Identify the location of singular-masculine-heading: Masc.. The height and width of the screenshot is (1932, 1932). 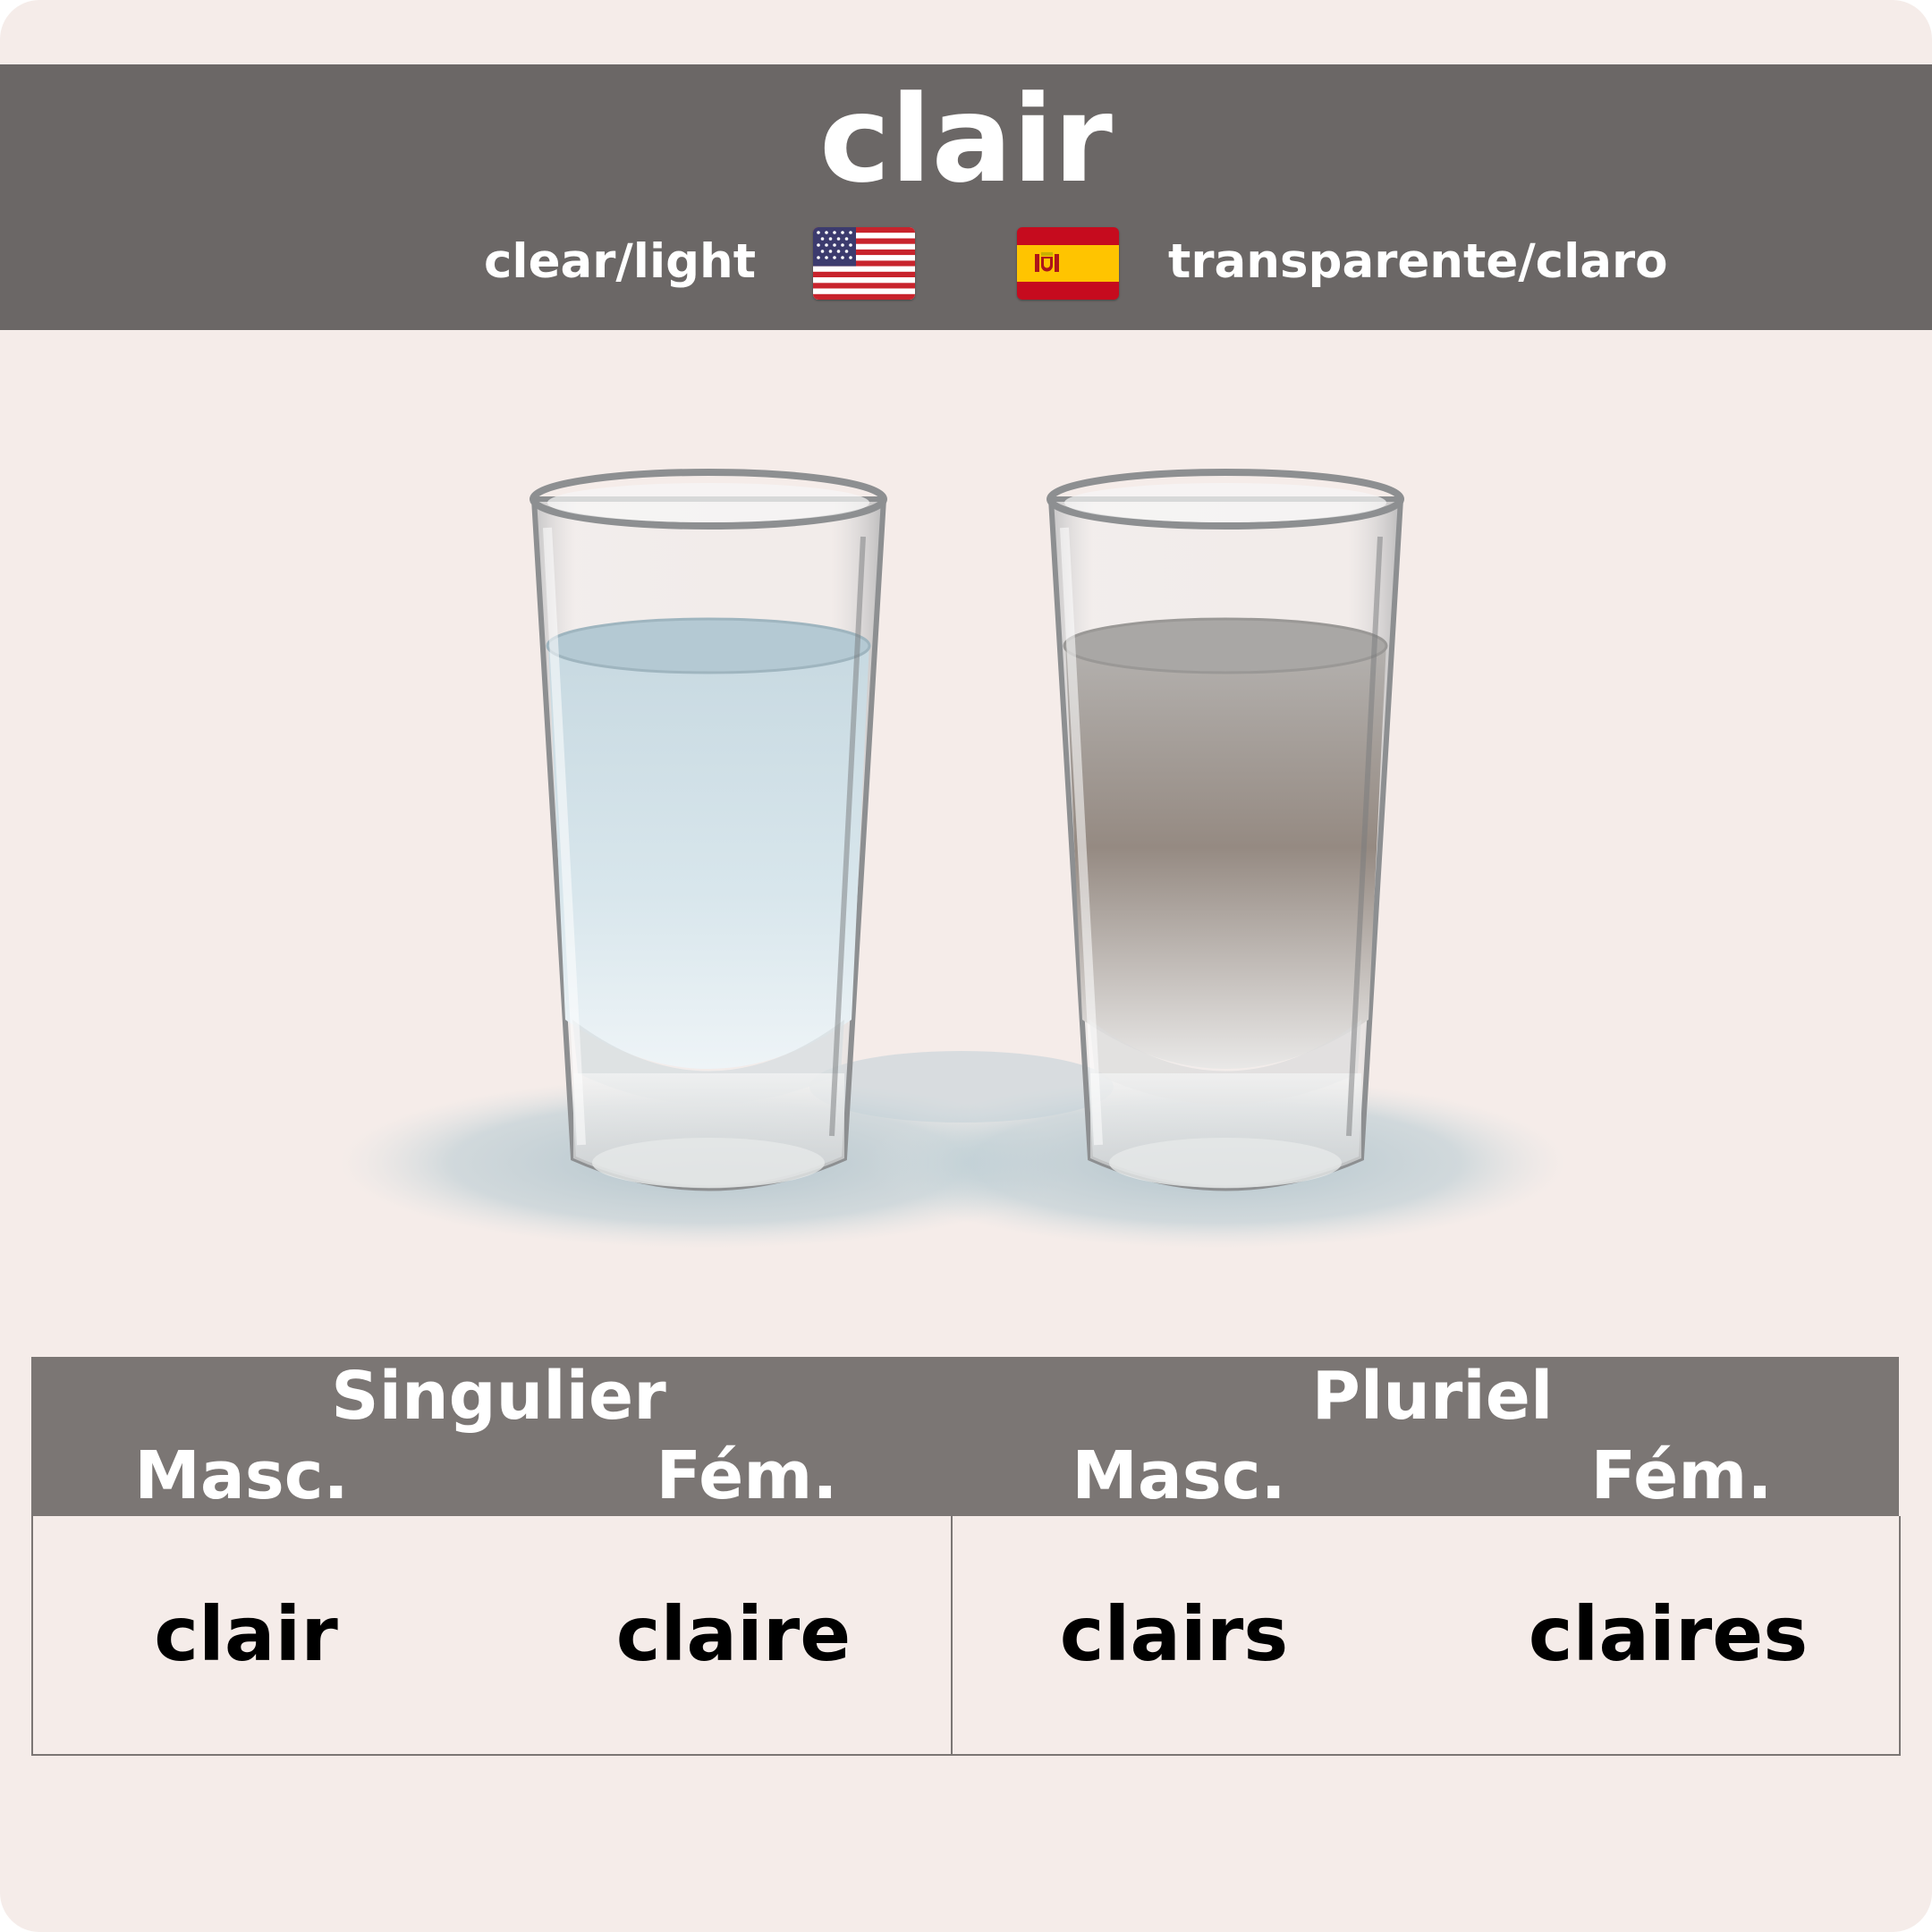
(241, 1475).